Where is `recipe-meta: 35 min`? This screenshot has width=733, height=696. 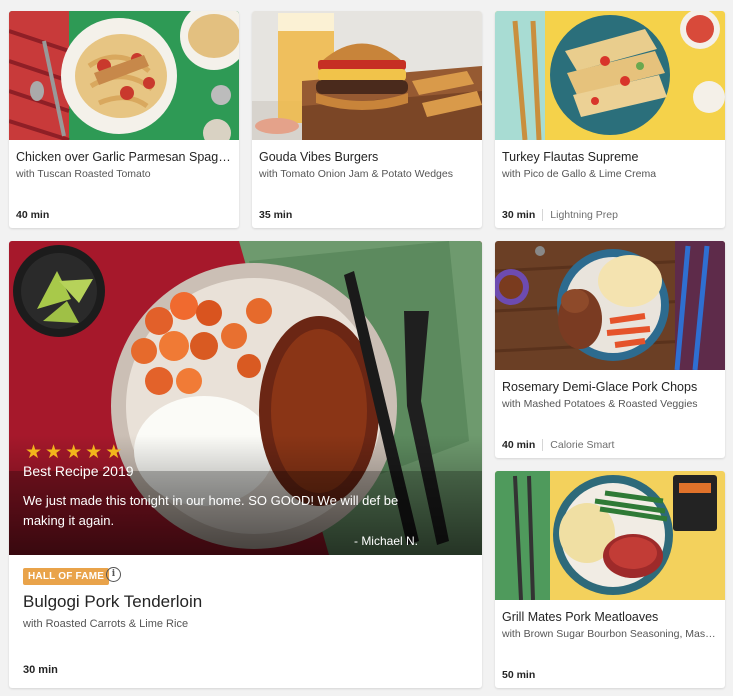
recipe-meta: 35 min is located at coordinates (275, 215).